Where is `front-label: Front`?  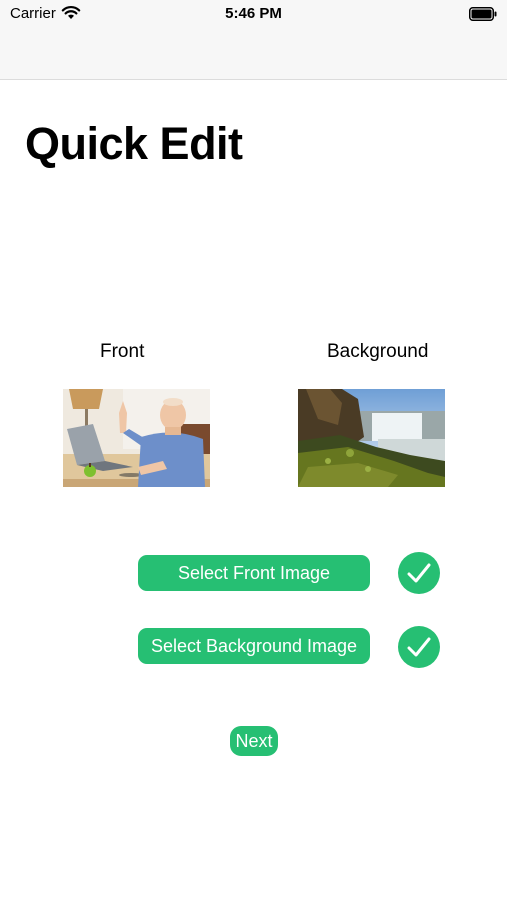 front-label: Front is located at coordinates (122, 351).